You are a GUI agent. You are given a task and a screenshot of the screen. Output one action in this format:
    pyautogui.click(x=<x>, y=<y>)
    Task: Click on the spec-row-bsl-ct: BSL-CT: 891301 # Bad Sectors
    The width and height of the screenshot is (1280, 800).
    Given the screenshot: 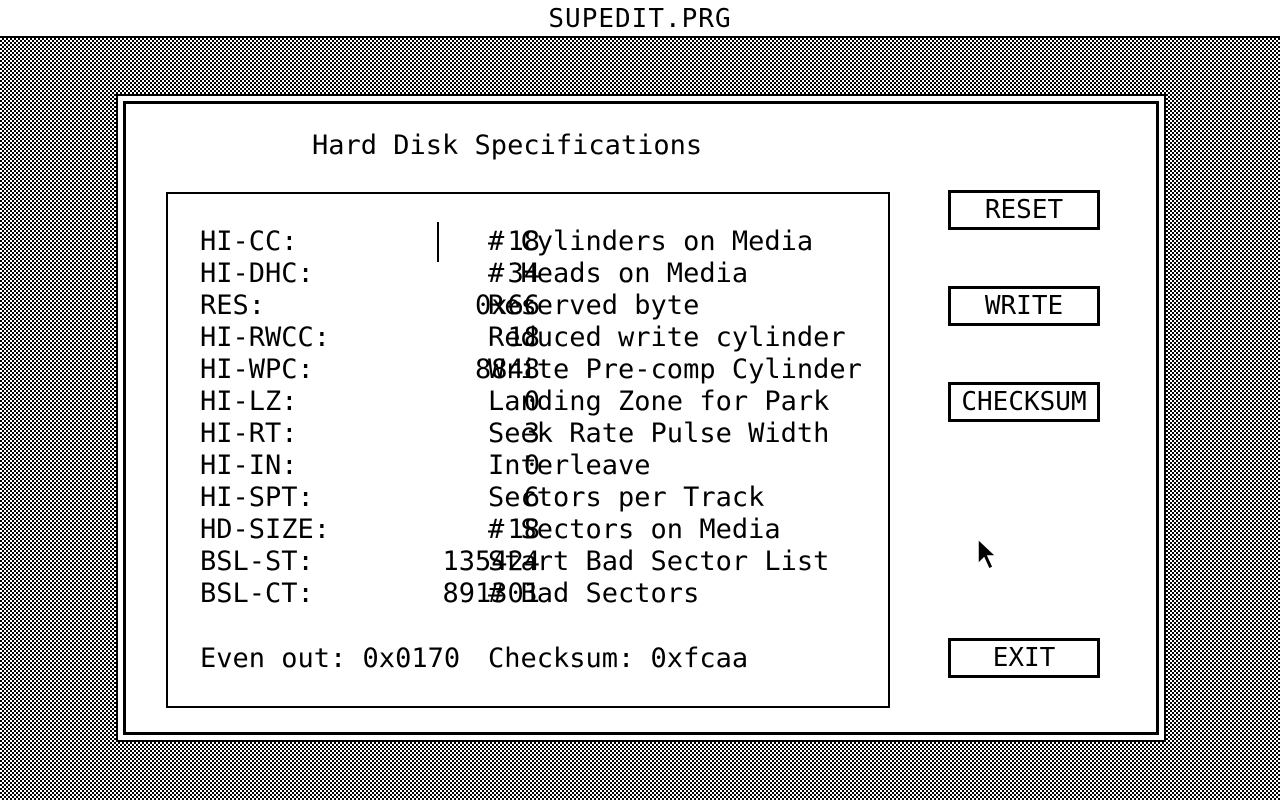 What is the action you would take?
    pyautogui.click(x=540, y=594)
    